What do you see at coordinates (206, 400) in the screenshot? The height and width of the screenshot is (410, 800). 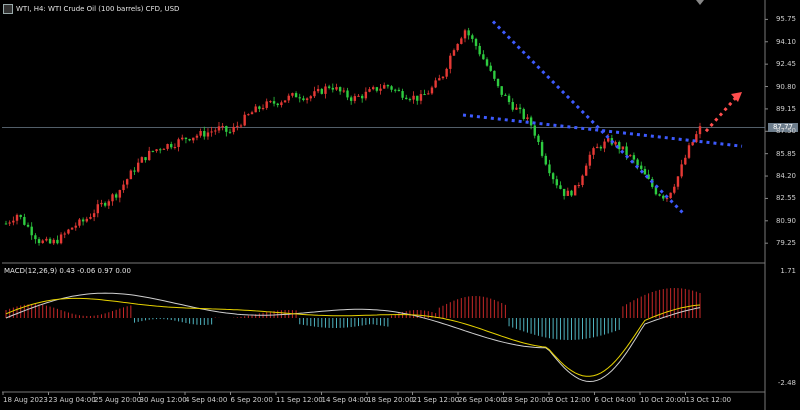 I see `time-tick-label: 4 Sep 04:00` at bounding box center [206, 400].